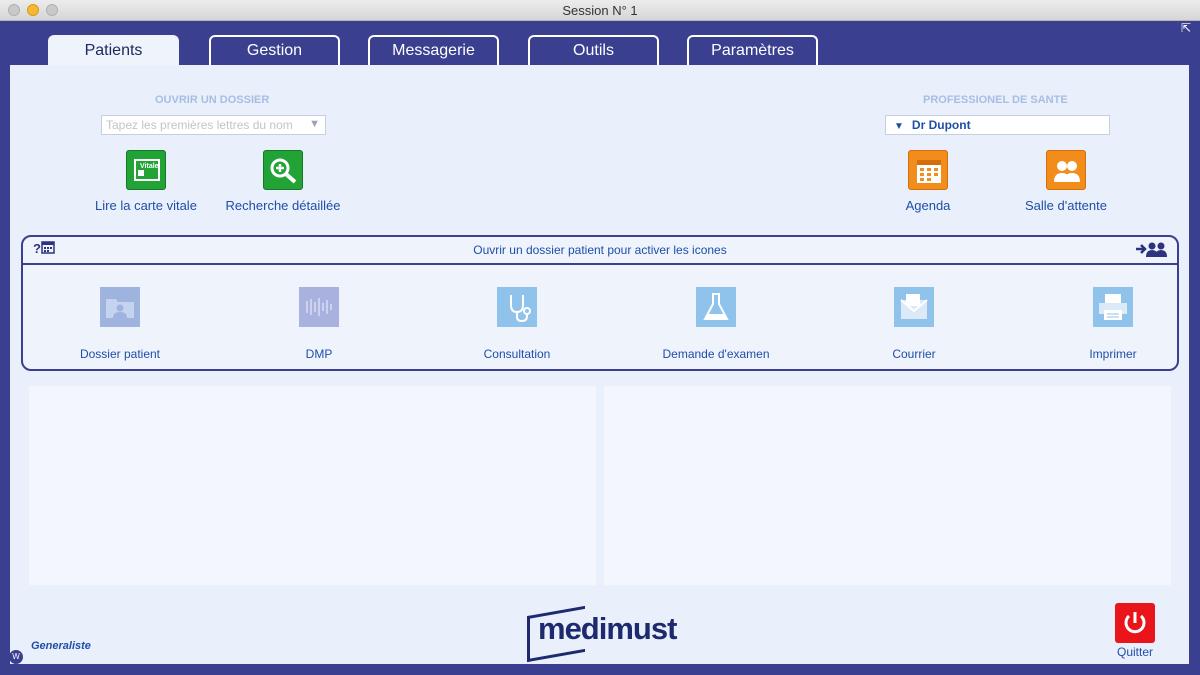 Image resolution: width=1200 pixels, height=675 pixels. What do you see at coordinates (914, 354) in the screenshot?
I see `mail-label: Courrier` at bounding box center [914, 354].